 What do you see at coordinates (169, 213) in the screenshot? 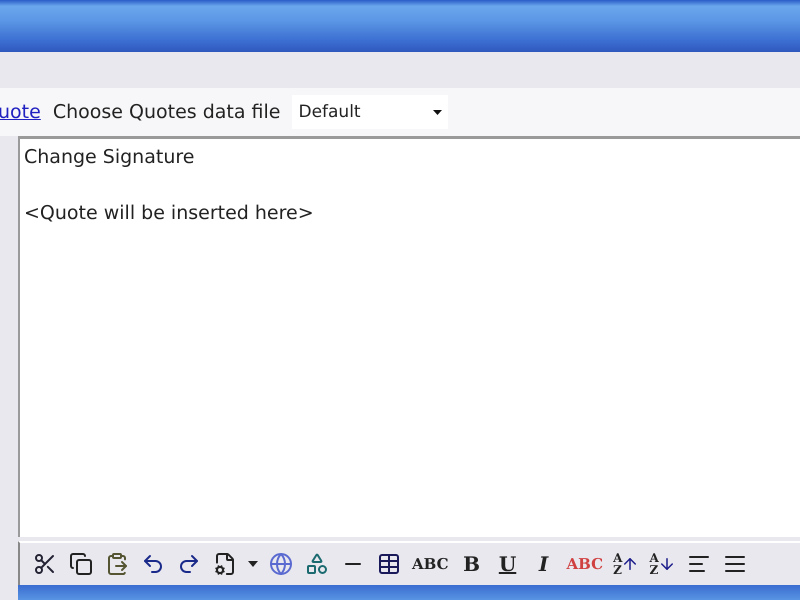
I see `editor-text: <Quote will be inserted here>` at bounding box center [169, 213].